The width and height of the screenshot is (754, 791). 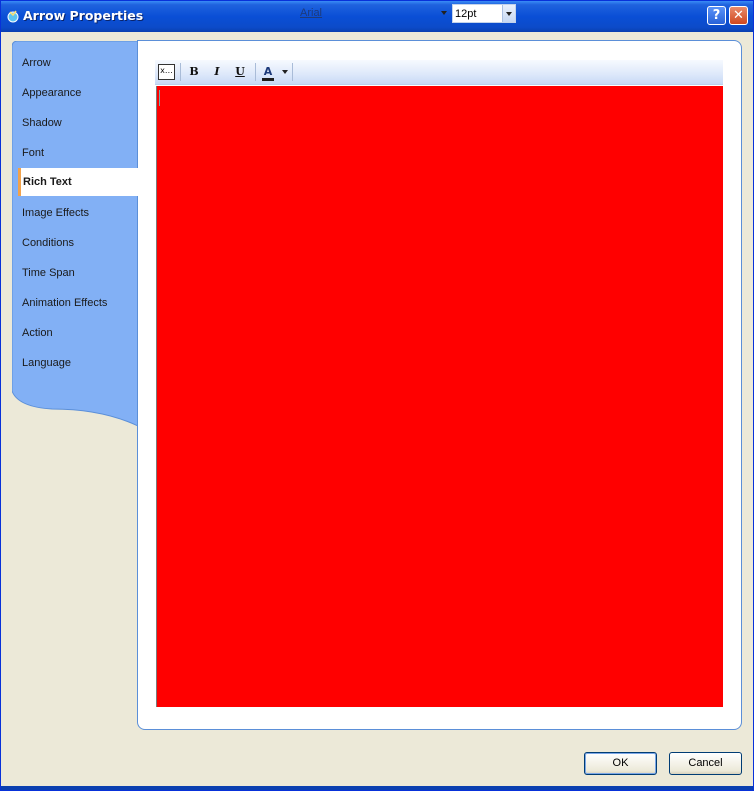 I want to click on close-button: ✕, so click(x=738, y=15).